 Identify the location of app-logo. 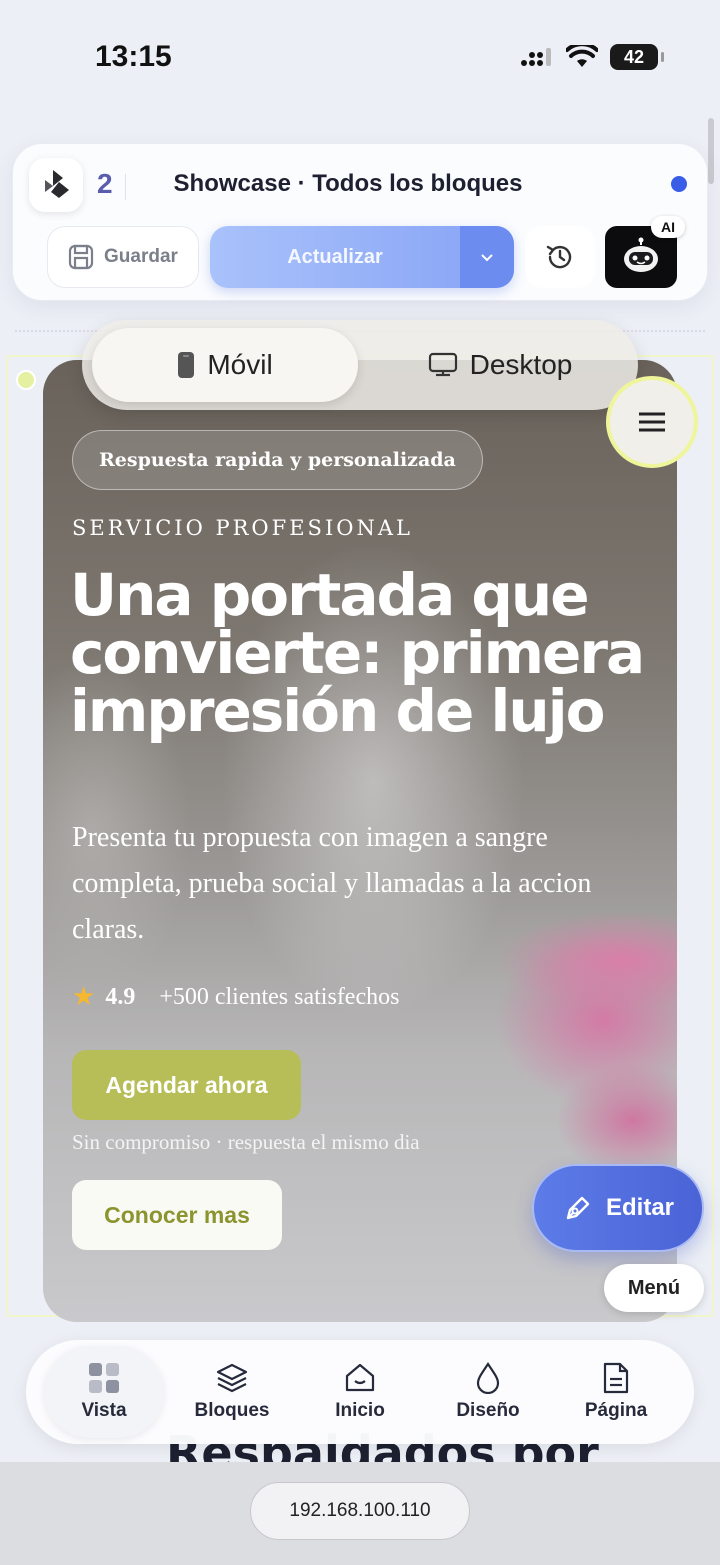
(56, 185).